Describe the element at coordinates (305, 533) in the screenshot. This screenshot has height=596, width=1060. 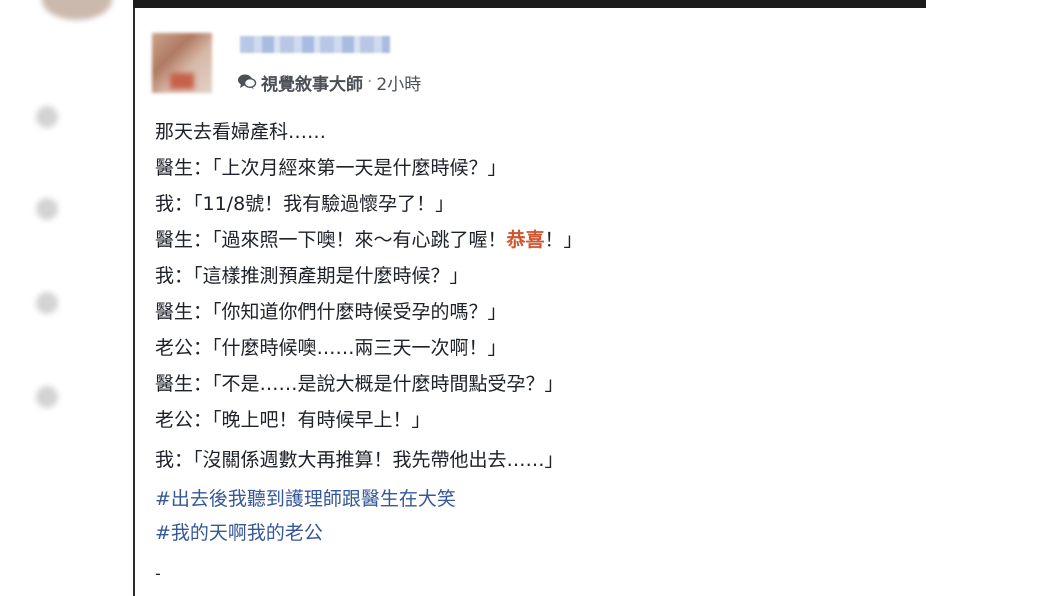
I see `hashtag-link: #我的天啊我的老公` at that location.